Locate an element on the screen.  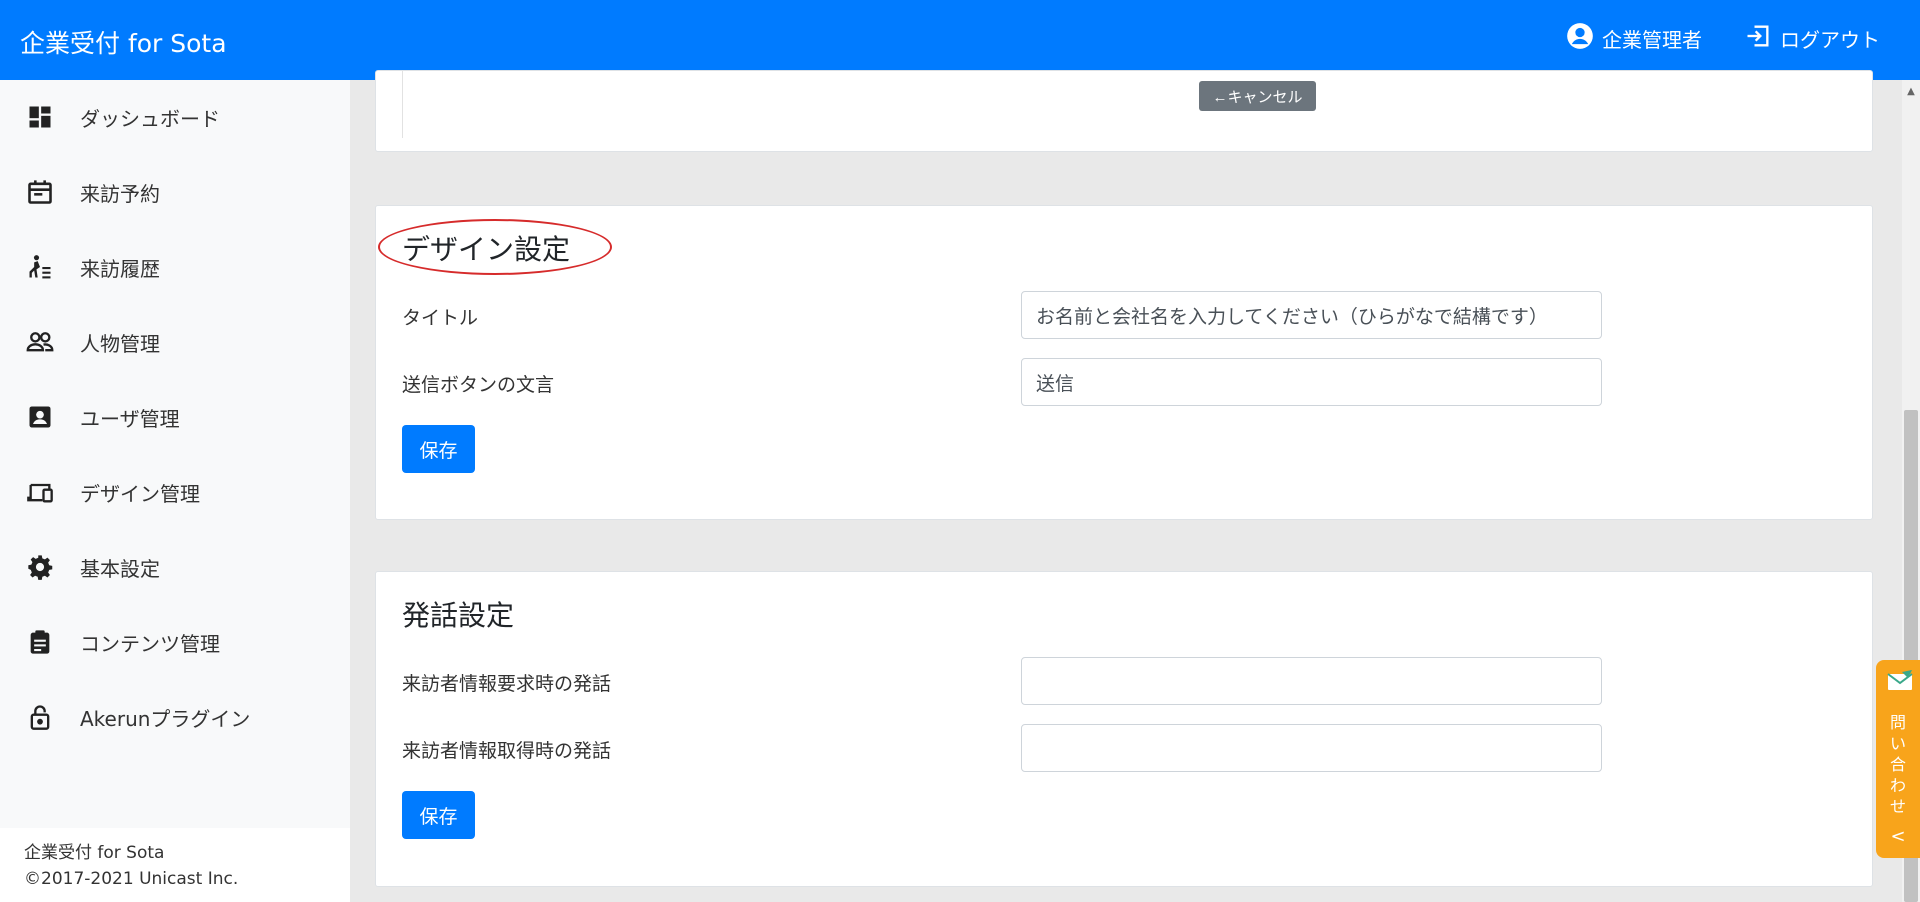
logout-button: ログアウト is located at coordinates (1812, 38).